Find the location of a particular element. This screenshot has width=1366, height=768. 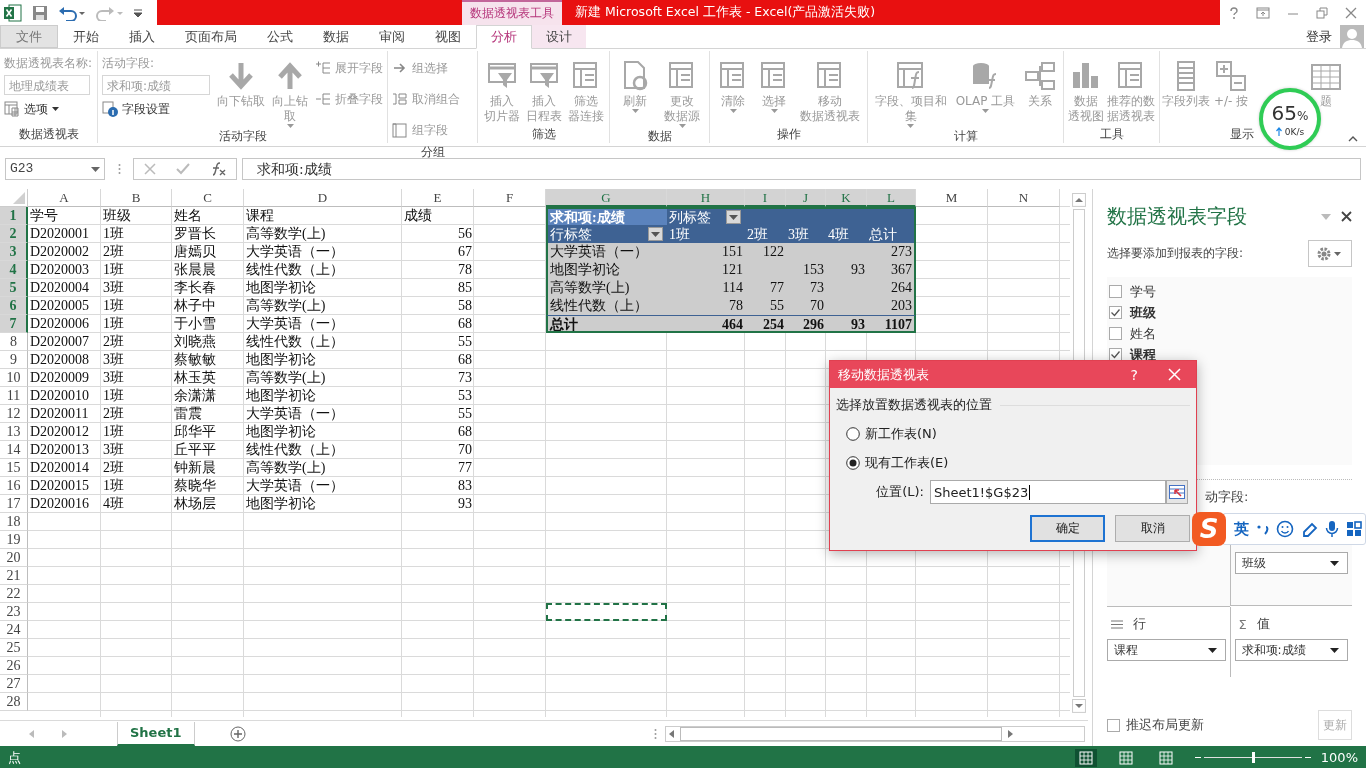

row-header: 7 is located at coordinates (14, 324).